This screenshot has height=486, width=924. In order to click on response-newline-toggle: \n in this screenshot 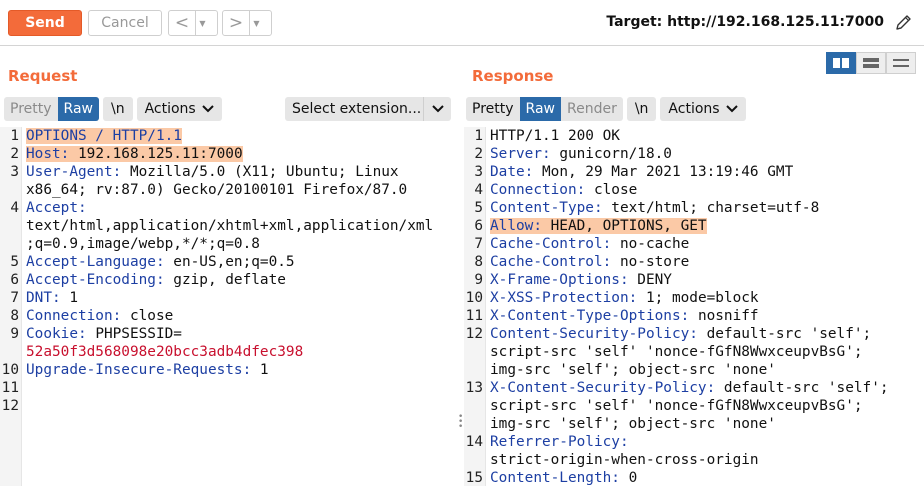, I will do `click(641, 109)`.